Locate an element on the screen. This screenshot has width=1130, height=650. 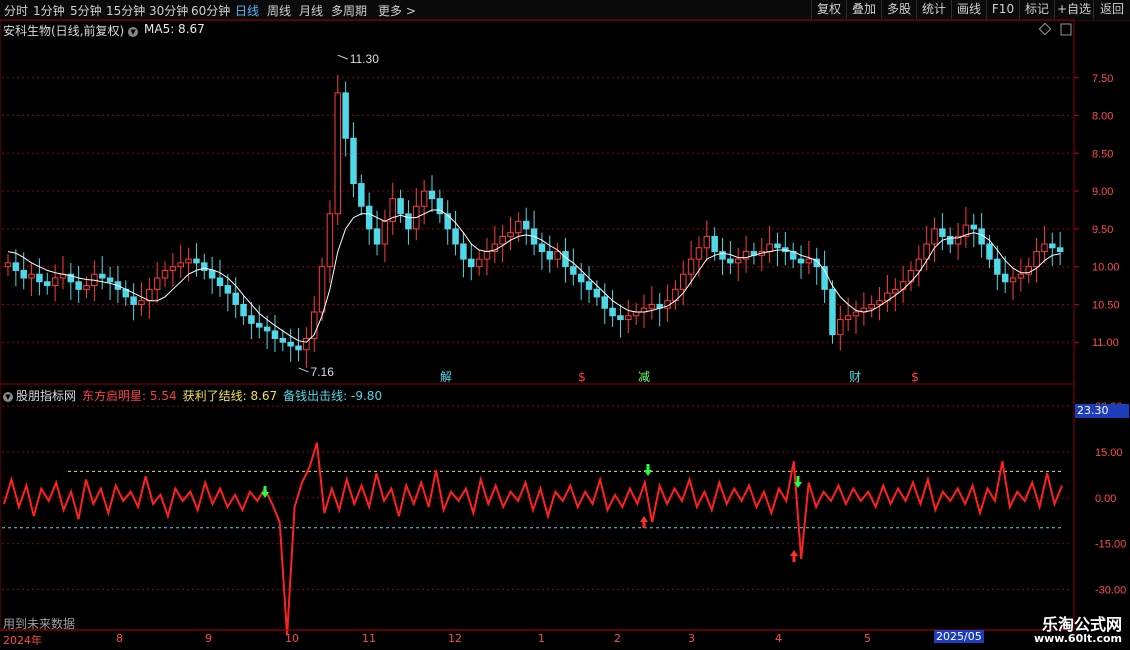
event-mark: 减 is located at coordinates (644, 377).